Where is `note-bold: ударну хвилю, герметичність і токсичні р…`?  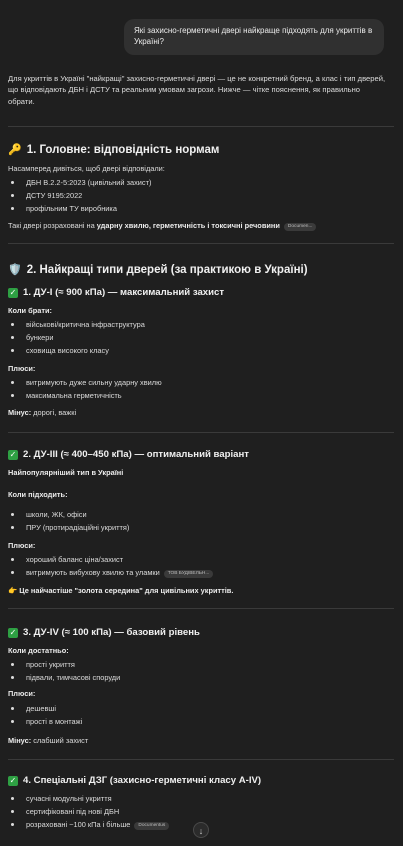 note-bold: ударну хвилю, герметичність і токсичні р… is located at coordinates (188, 225).